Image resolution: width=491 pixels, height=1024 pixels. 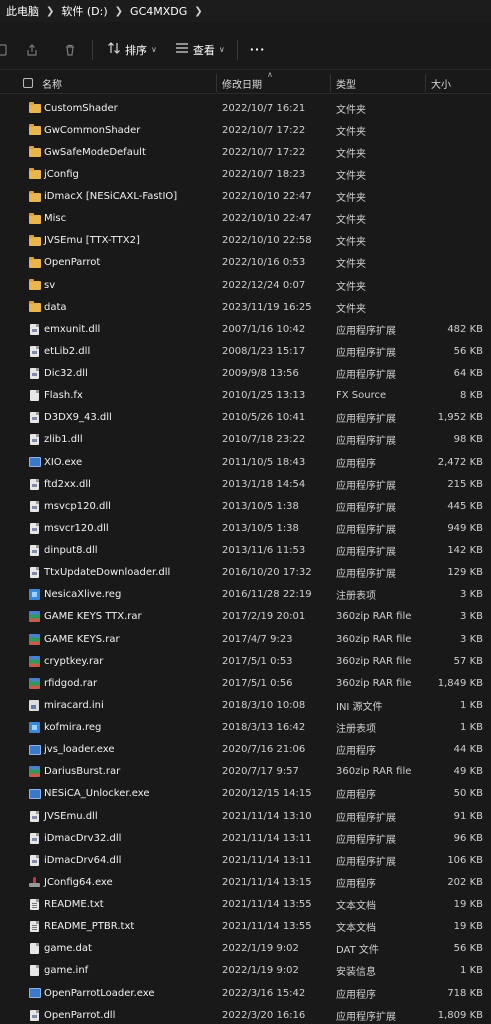 I want to click on file-row: Dic32.dll 2009/9/8 13:56 应用程序扩展 64 KB, so click(x=245, y=374).